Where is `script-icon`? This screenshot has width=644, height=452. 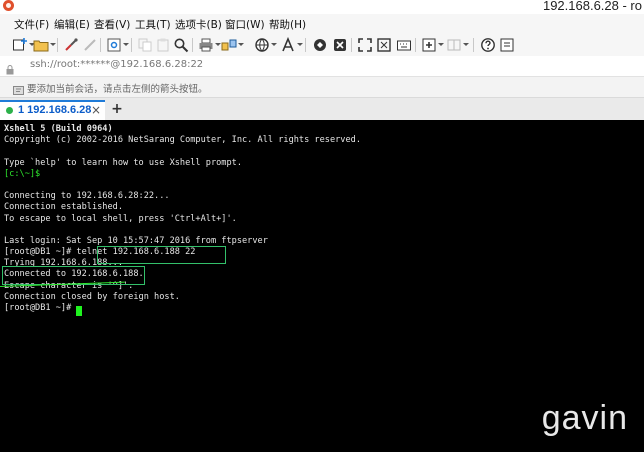
script-icon is located at coordinates (320, 45).